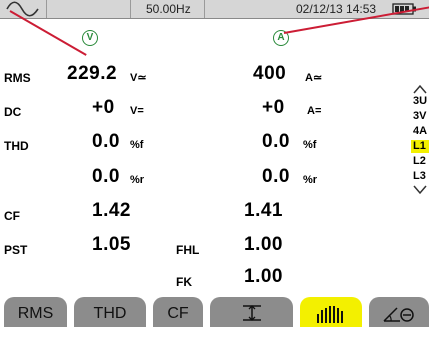 The width and height of the screenshot is (429, 337). I want to click on chevron-down-icon, so click(420, 190).